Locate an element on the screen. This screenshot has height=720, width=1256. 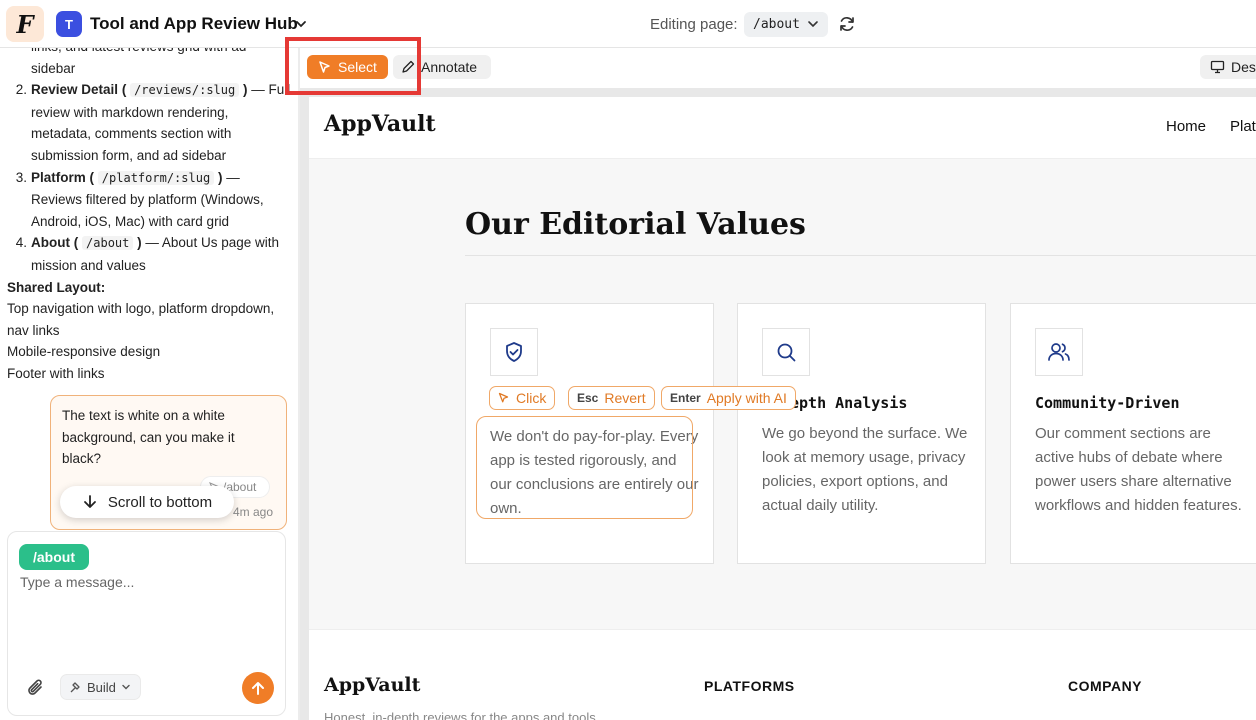
plan-page-route: /reviews/:slug is located at coordinates (185, 90).